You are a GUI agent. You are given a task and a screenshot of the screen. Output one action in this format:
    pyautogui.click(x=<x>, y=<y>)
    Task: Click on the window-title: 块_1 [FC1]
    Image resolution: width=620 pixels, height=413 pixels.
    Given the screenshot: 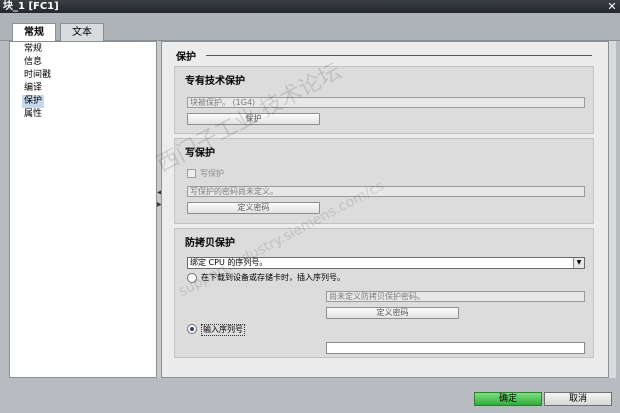 What is the action you would take?
    pyautogui.click(x=31, y=6)
    